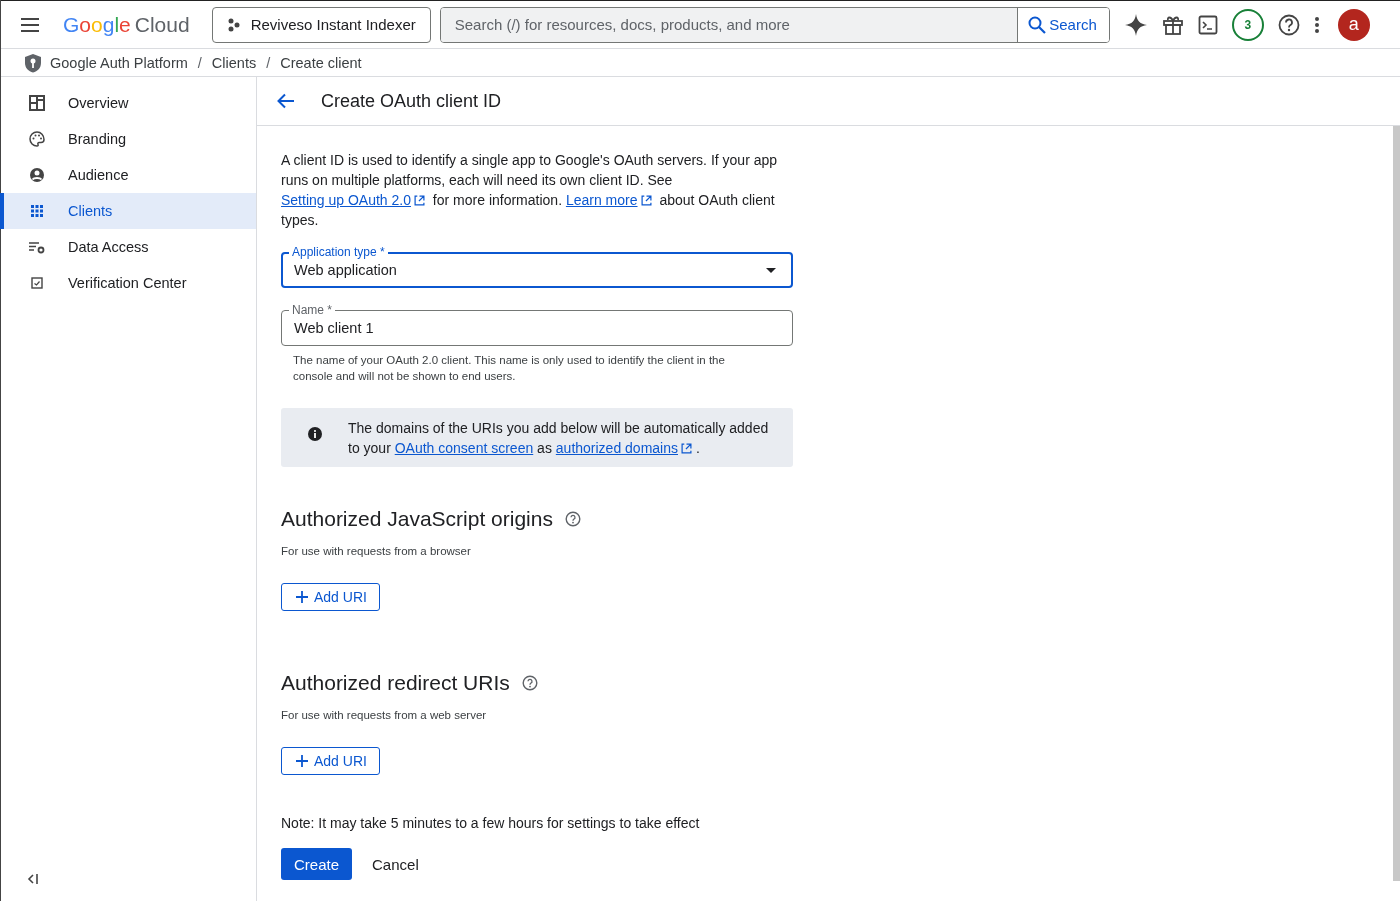 This screenshot has width=1400, height=901. What do you see at coordinates (128, 211) in the screenshot?
I see `sidebar-item: Clients` at bounding box center [128, 211].